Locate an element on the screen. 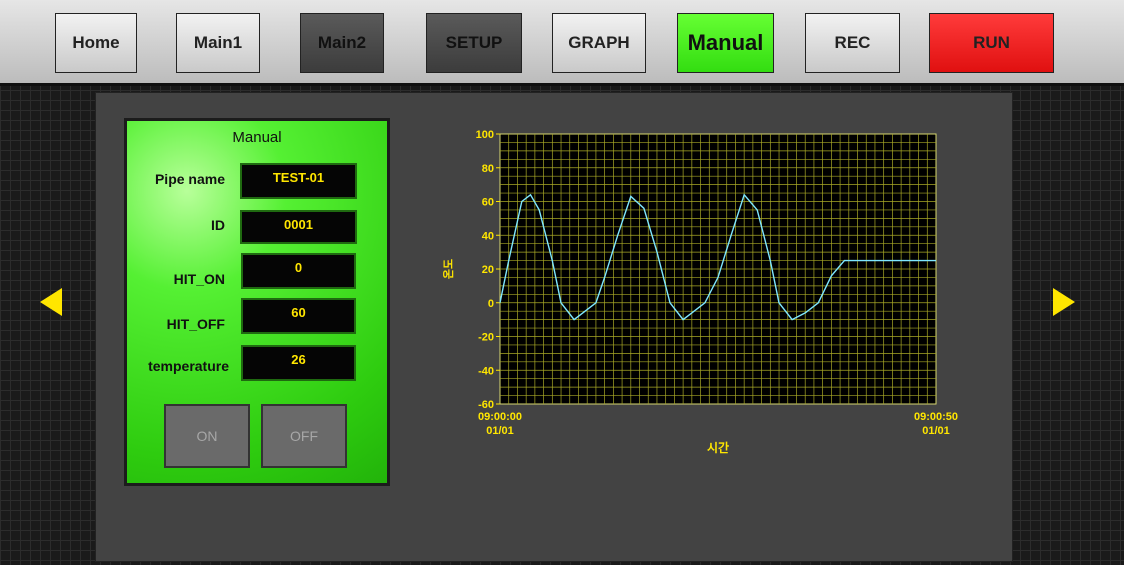 The width and height of the screenshot is (1124, 565). y-tick-label: -20 is located at coordinates (486, 338).